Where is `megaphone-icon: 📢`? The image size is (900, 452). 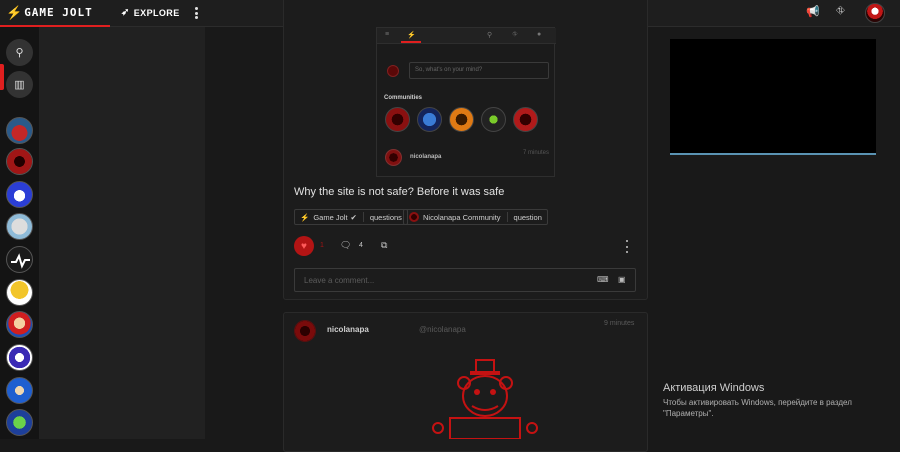
megaphone-icon: 📢 is located at coordinates (813, 11).